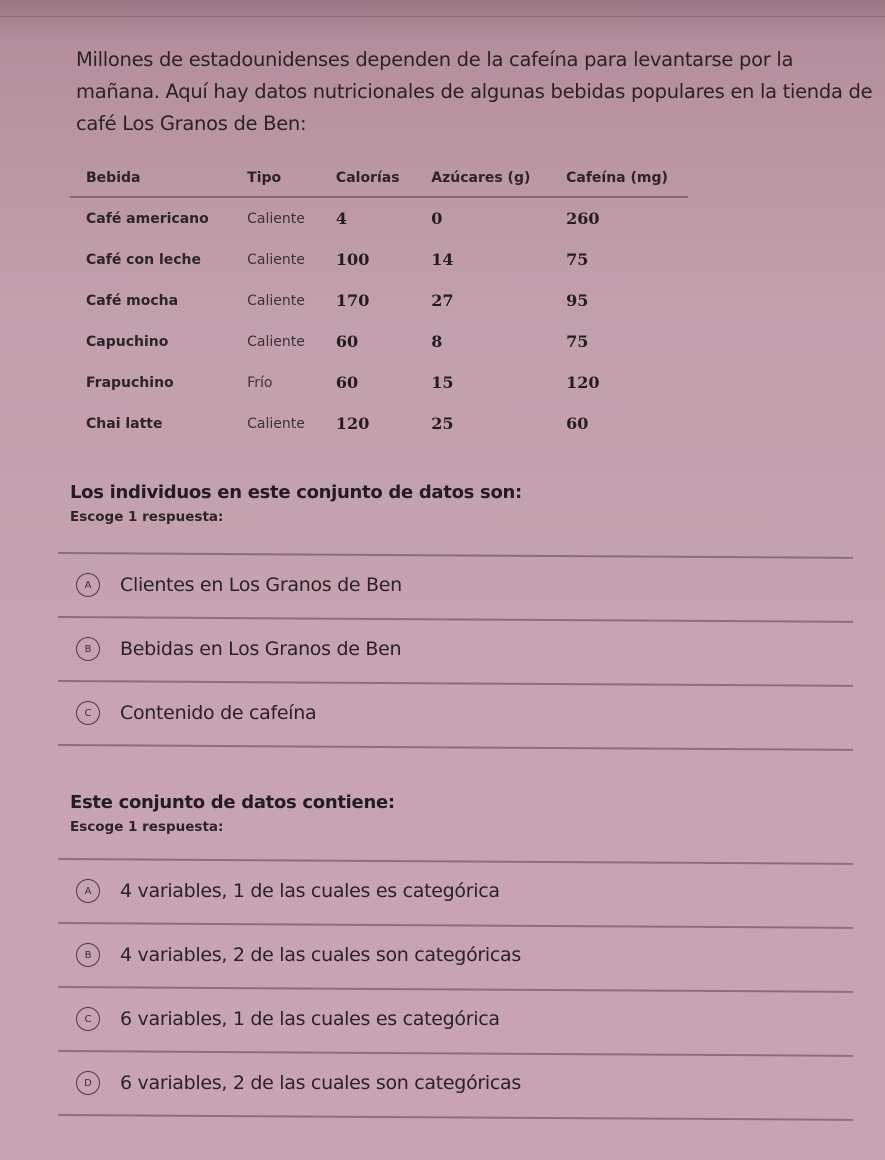  I want to click on cell-cafeina: 60, so click(577, 423).